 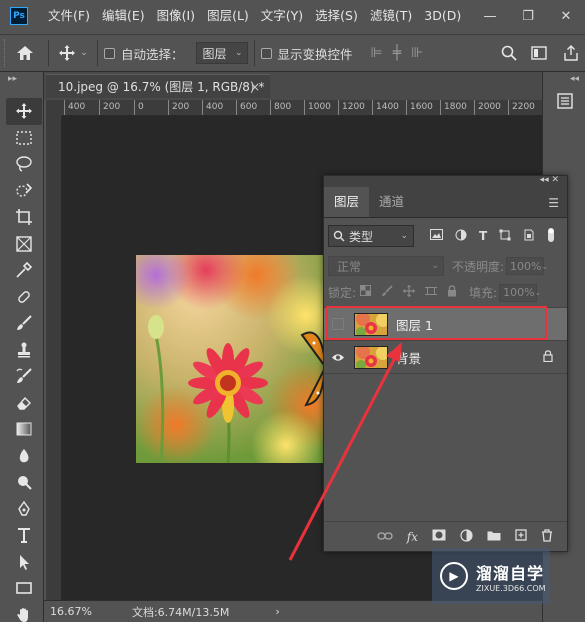 I want to click on watermark: ▶ 溜溜自学 ZIXUE.3D66.COM, so click(x=491, y=576).